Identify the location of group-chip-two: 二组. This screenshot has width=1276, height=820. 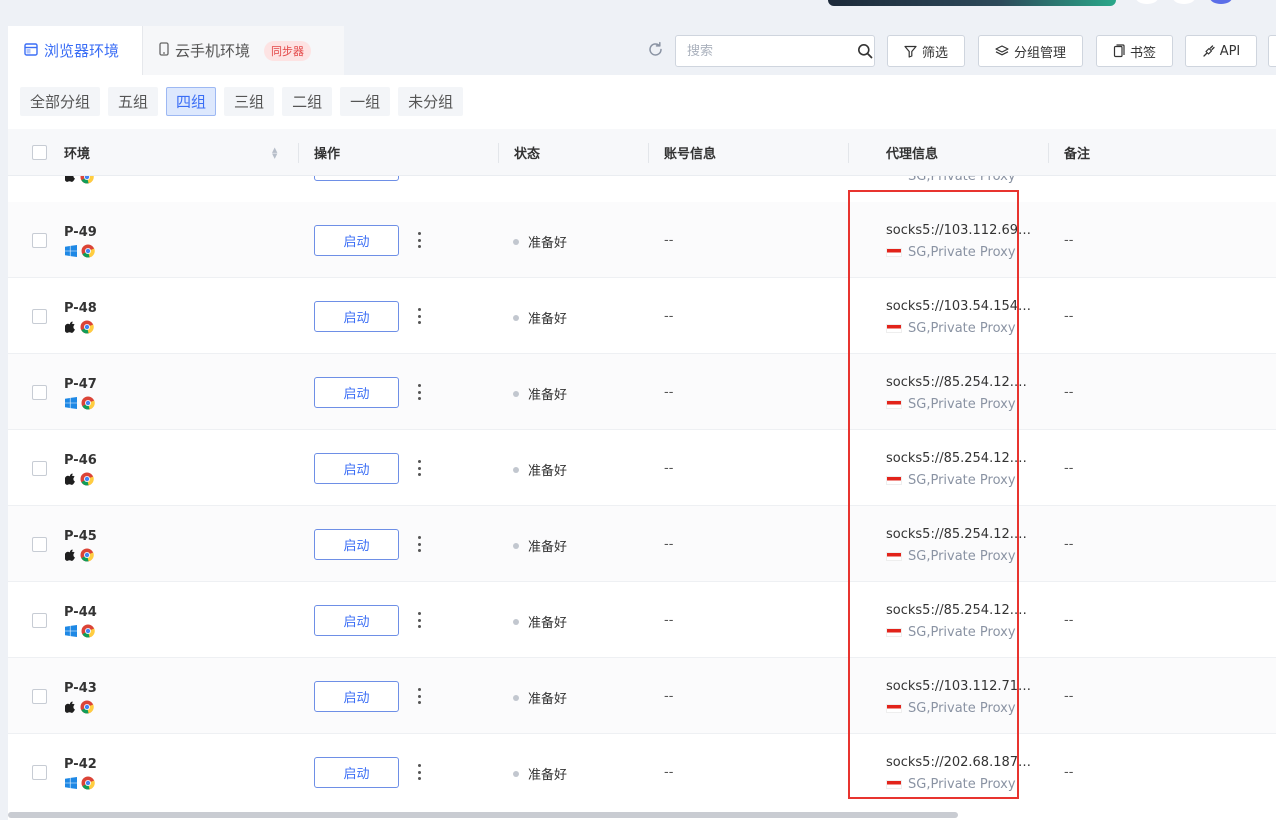
(307, 101).